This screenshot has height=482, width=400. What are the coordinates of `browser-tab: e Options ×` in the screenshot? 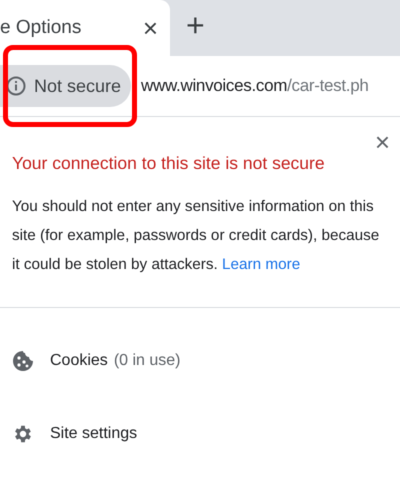 It's located at (85, 28).